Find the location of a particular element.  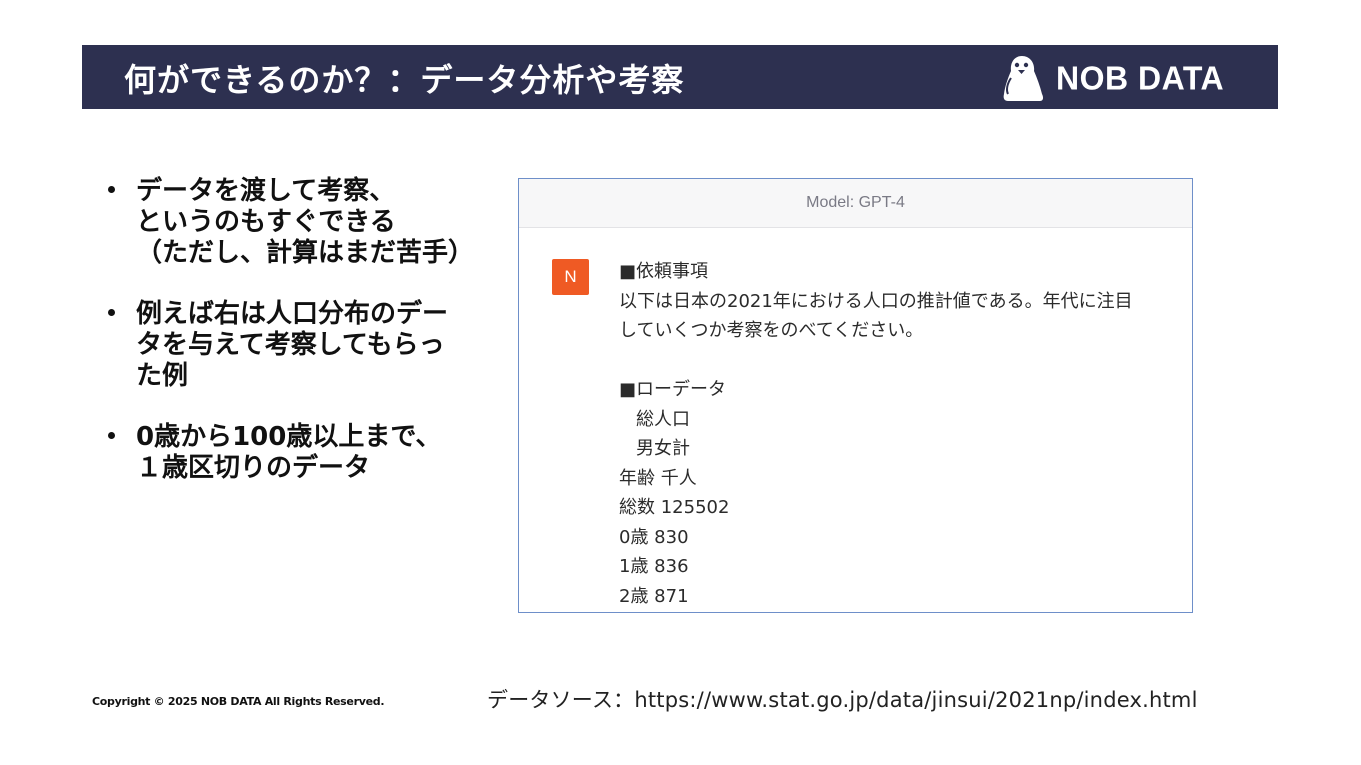

bullet-line: １歳区切りのデータ is located at coordinates (253, 468).